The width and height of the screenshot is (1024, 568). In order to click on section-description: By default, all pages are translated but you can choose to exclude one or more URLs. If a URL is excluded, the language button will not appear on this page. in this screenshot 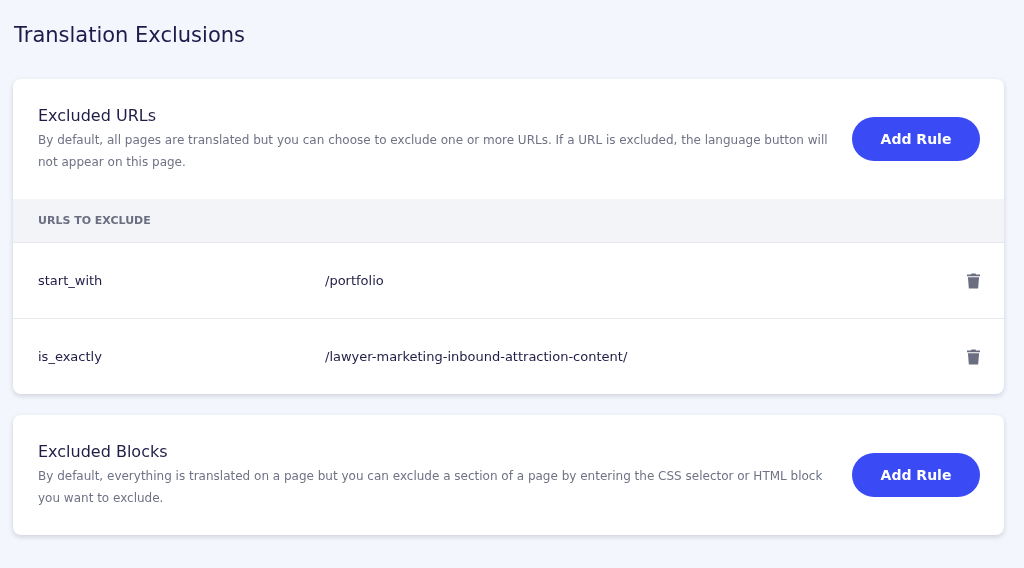, I will do `click(433, 151)`.